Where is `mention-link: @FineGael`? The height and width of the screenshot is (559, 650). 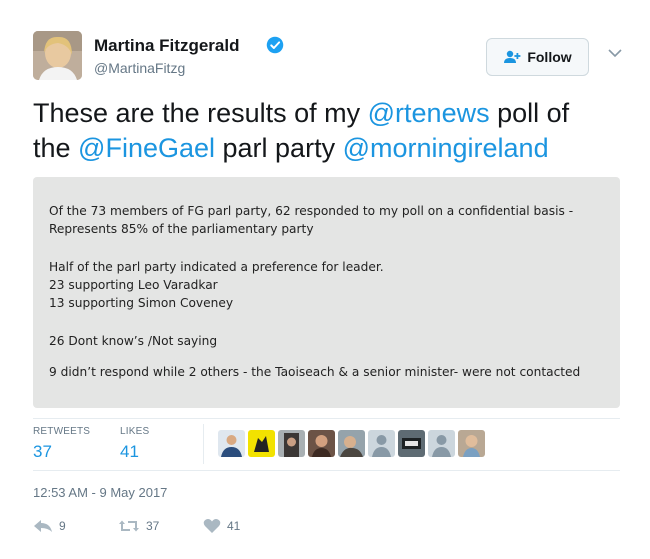 mention-link: @FineGael is located at coordinates (146, 148).